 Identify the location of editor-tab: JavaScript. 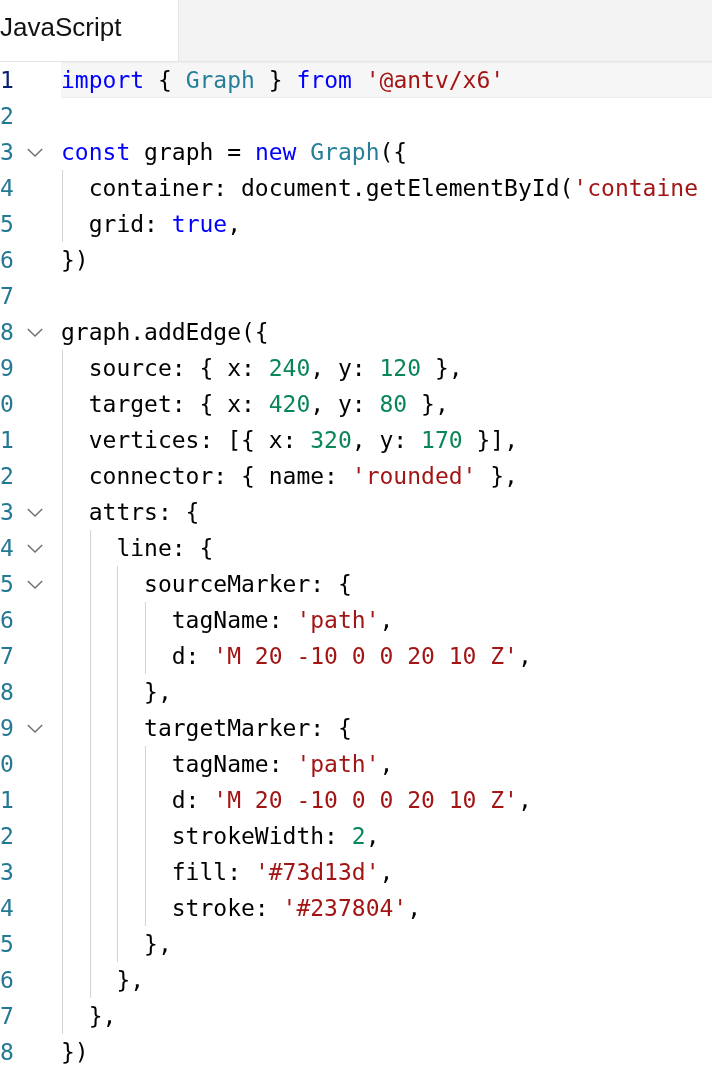
(89, 30).